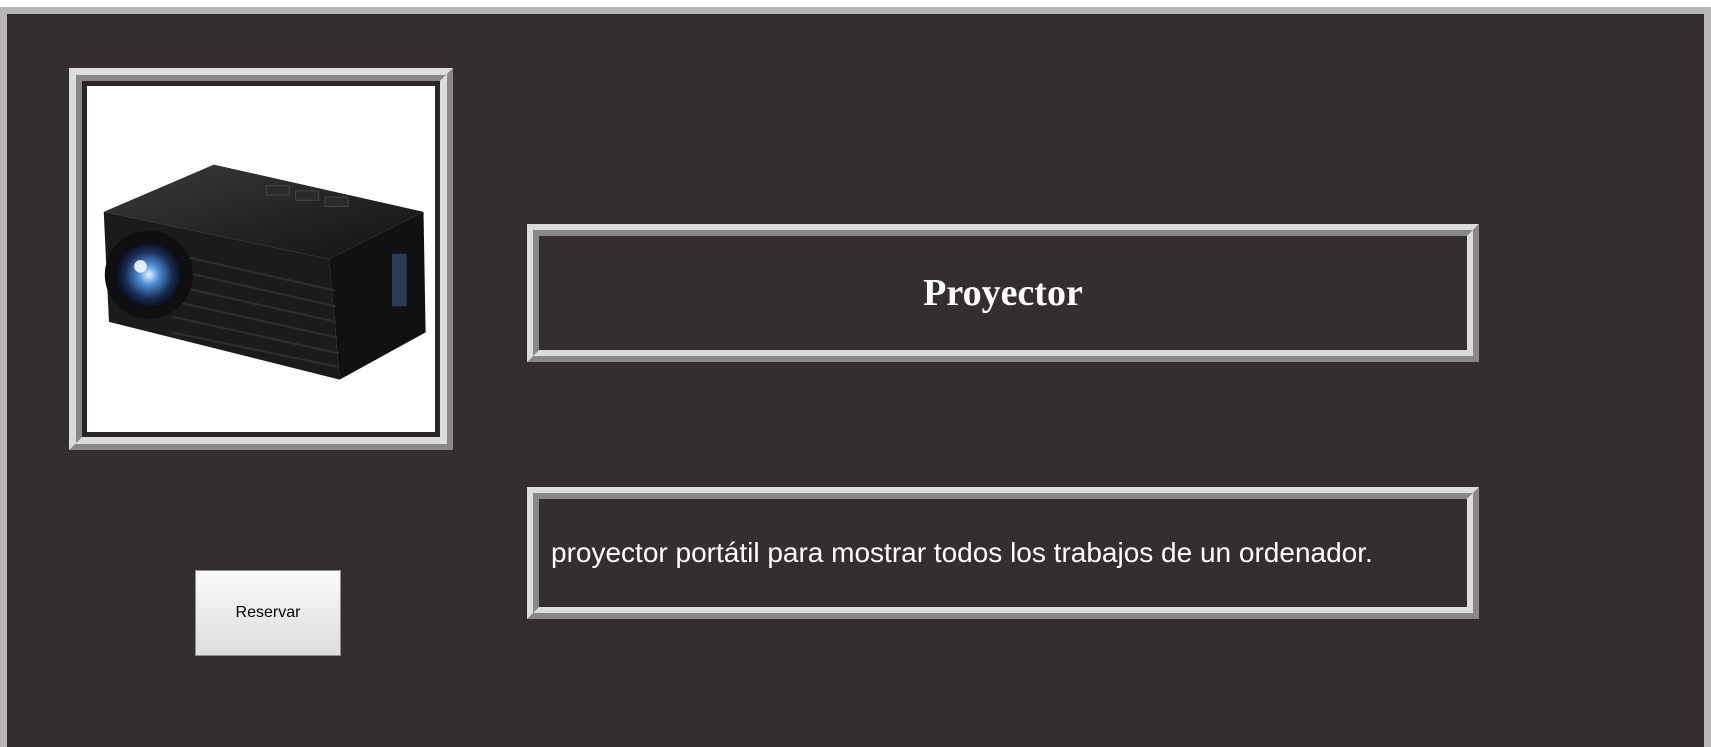 The height and width of the screenshot is (747, 1711). I want to click on product-title: Proyector, so click(1003, 293).